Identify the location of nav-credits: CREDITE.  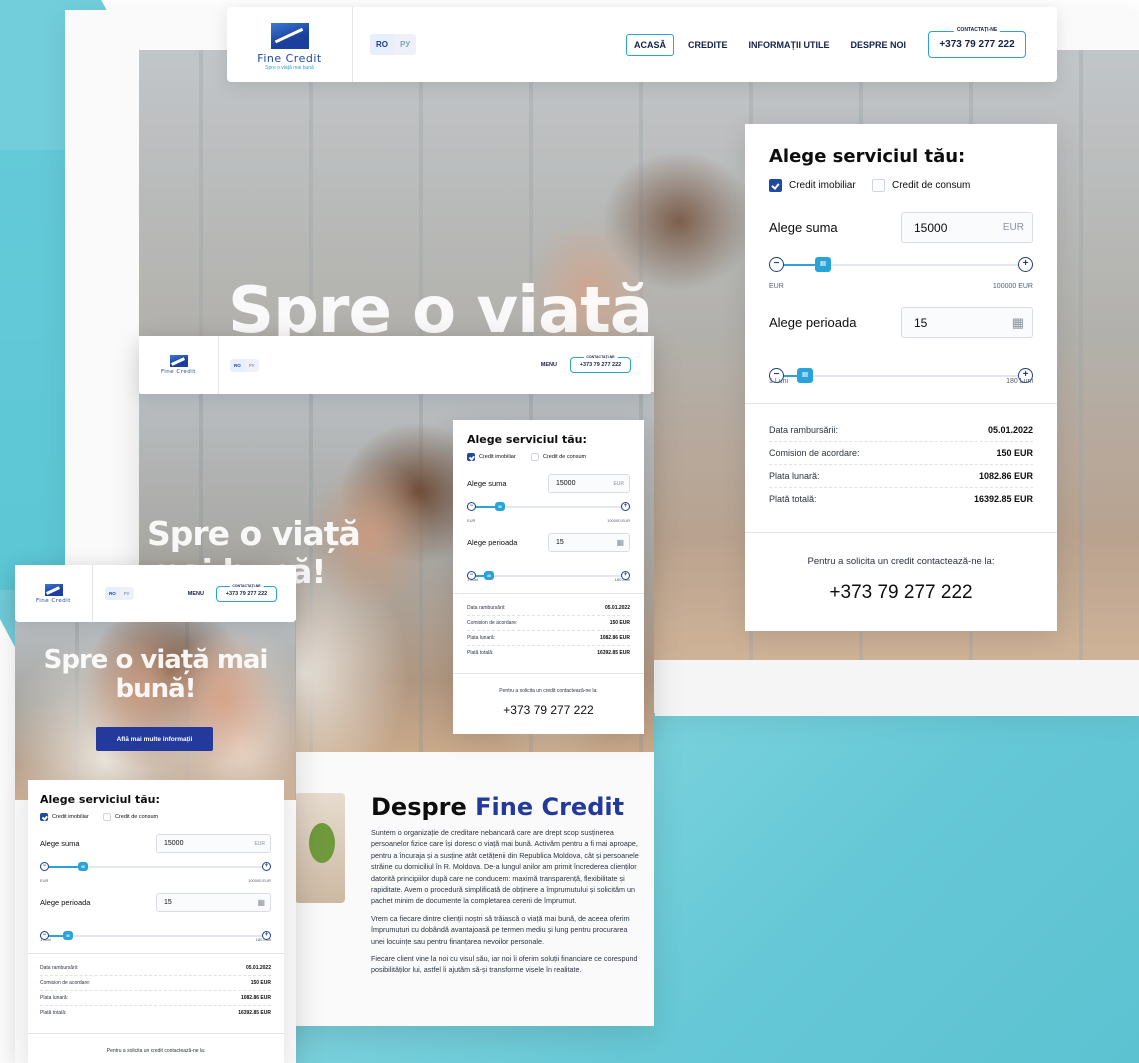
(708, 45).